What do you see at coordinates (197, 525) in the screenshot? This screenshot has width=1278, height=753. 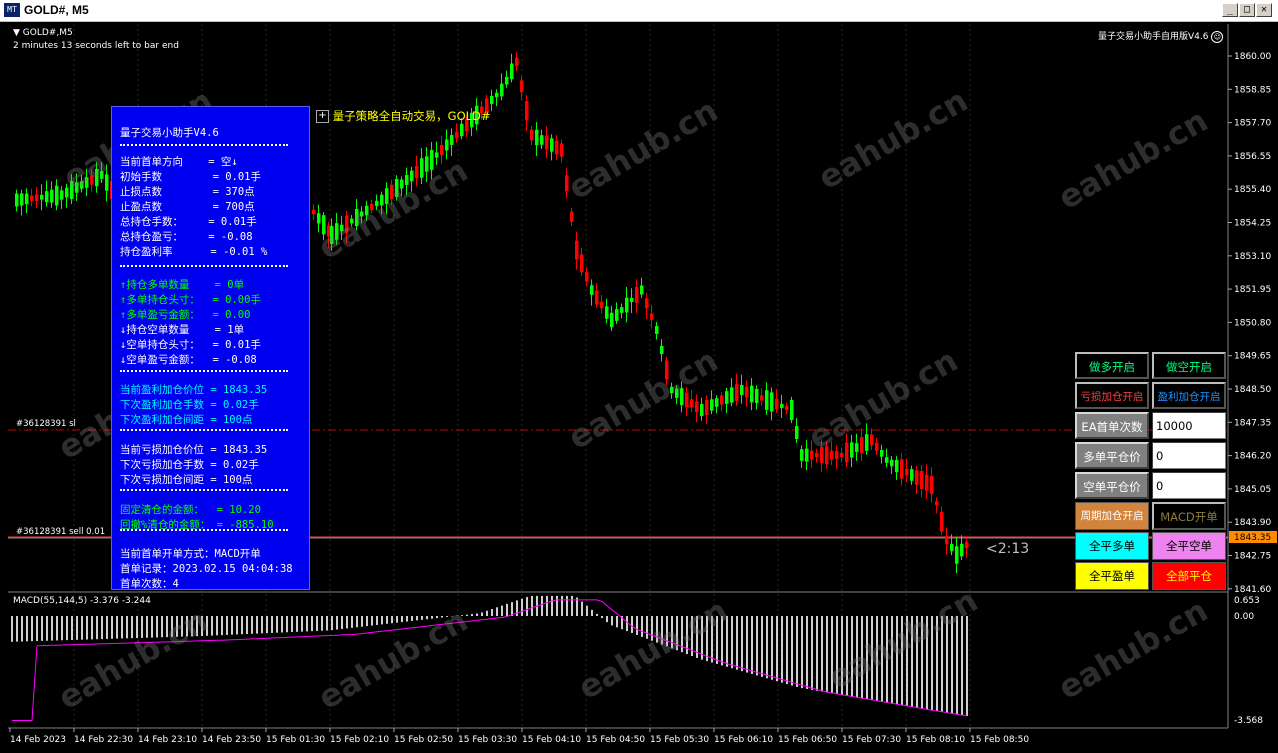 I see `panel-line: 回撤%清仓的金额： = -885.10` at bounding box center [197, 525].